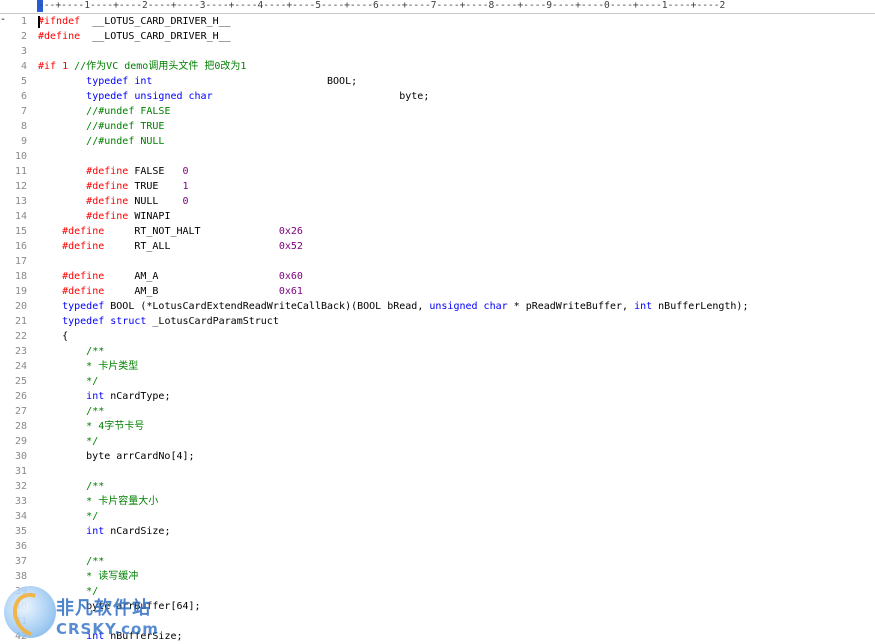  What do you see at coordinates (437, 231) in the screenshot?
I see `code-line: 15 #define RT_NOT_HALT 0x26` at bounding box center [437, 231].